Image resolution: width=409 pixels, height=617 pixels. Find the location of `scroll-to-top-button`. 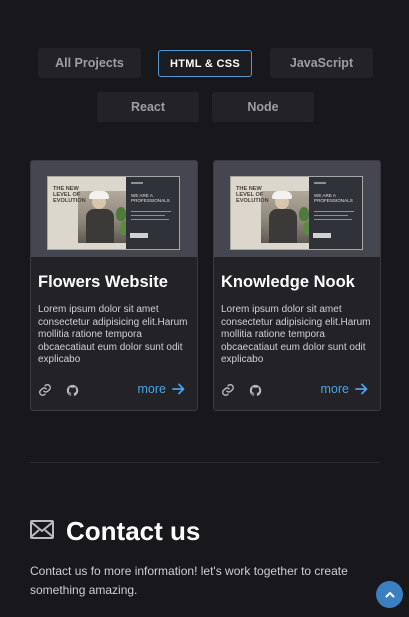

scroll-to-top-button is located at coordinates (389, 594).